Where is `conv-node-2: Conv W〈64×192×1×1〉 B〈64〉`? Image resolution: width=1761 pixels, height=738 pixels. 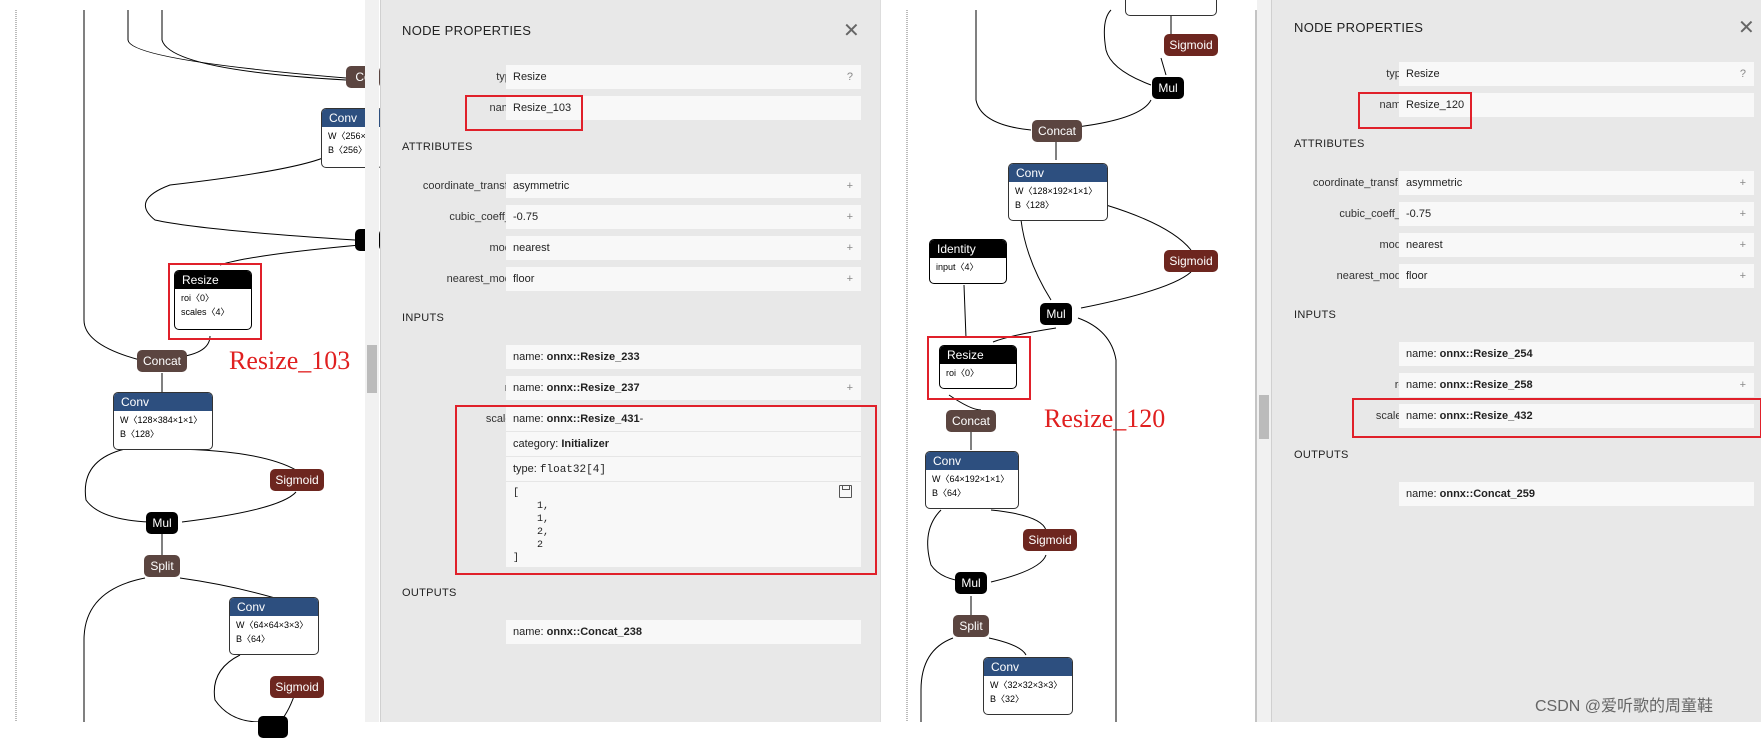
conv-node-2: Conv W〈64×192×1×1〉 B〈64〉 is located at coordinates (972, 480).